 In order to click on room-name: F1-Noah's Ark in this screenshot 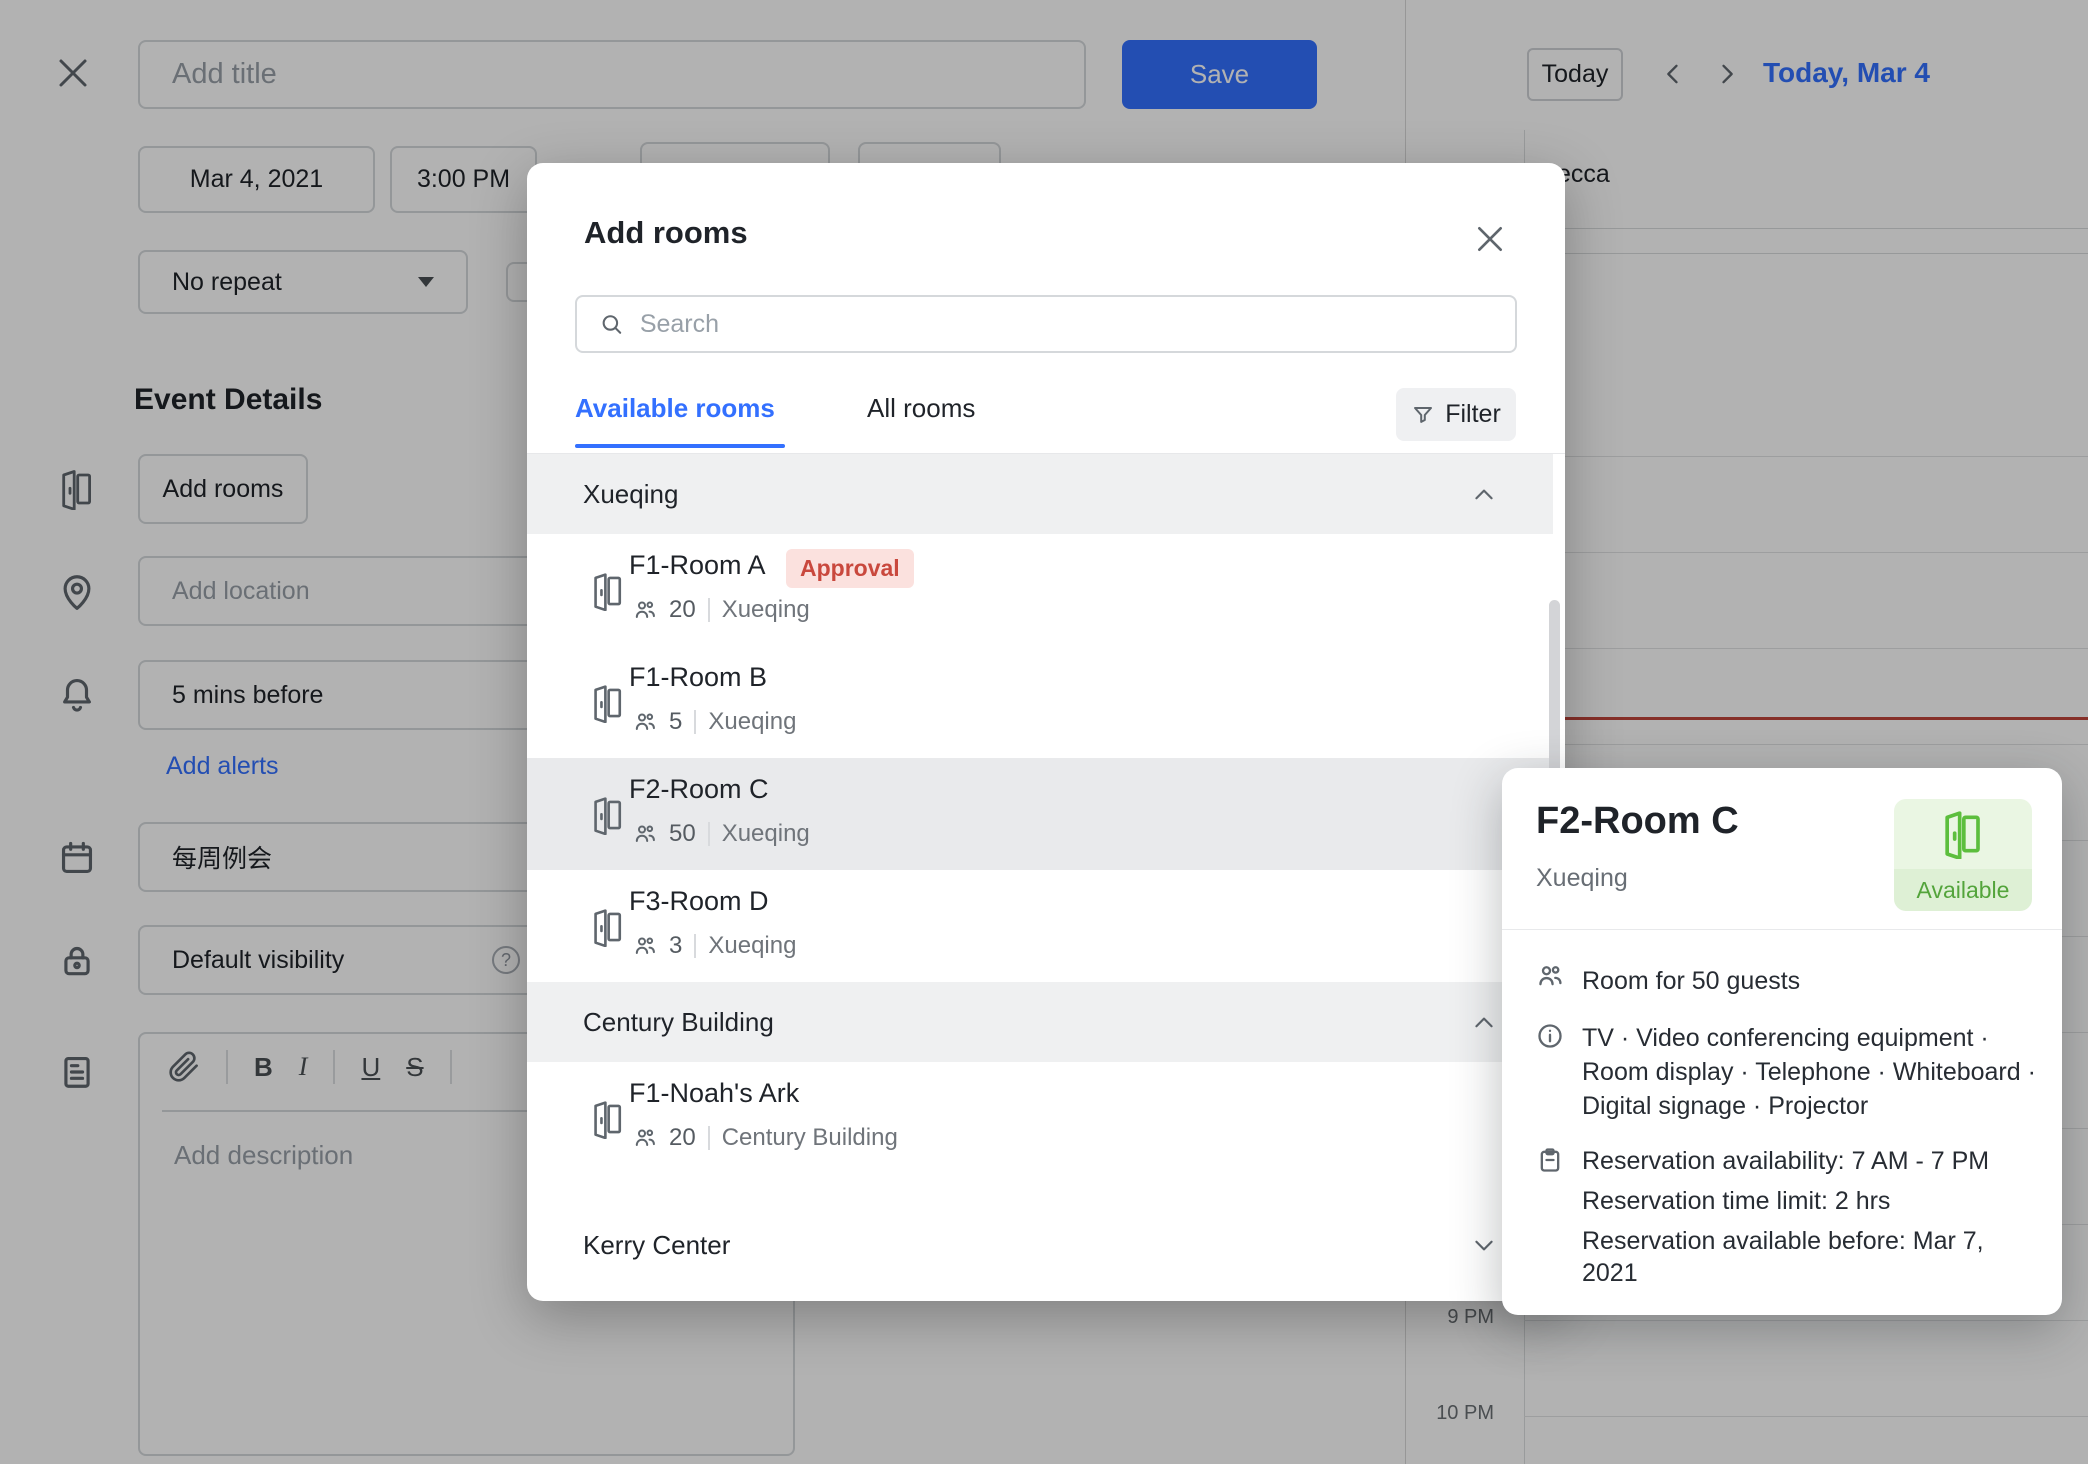, I will do `click(714, 1093)`.